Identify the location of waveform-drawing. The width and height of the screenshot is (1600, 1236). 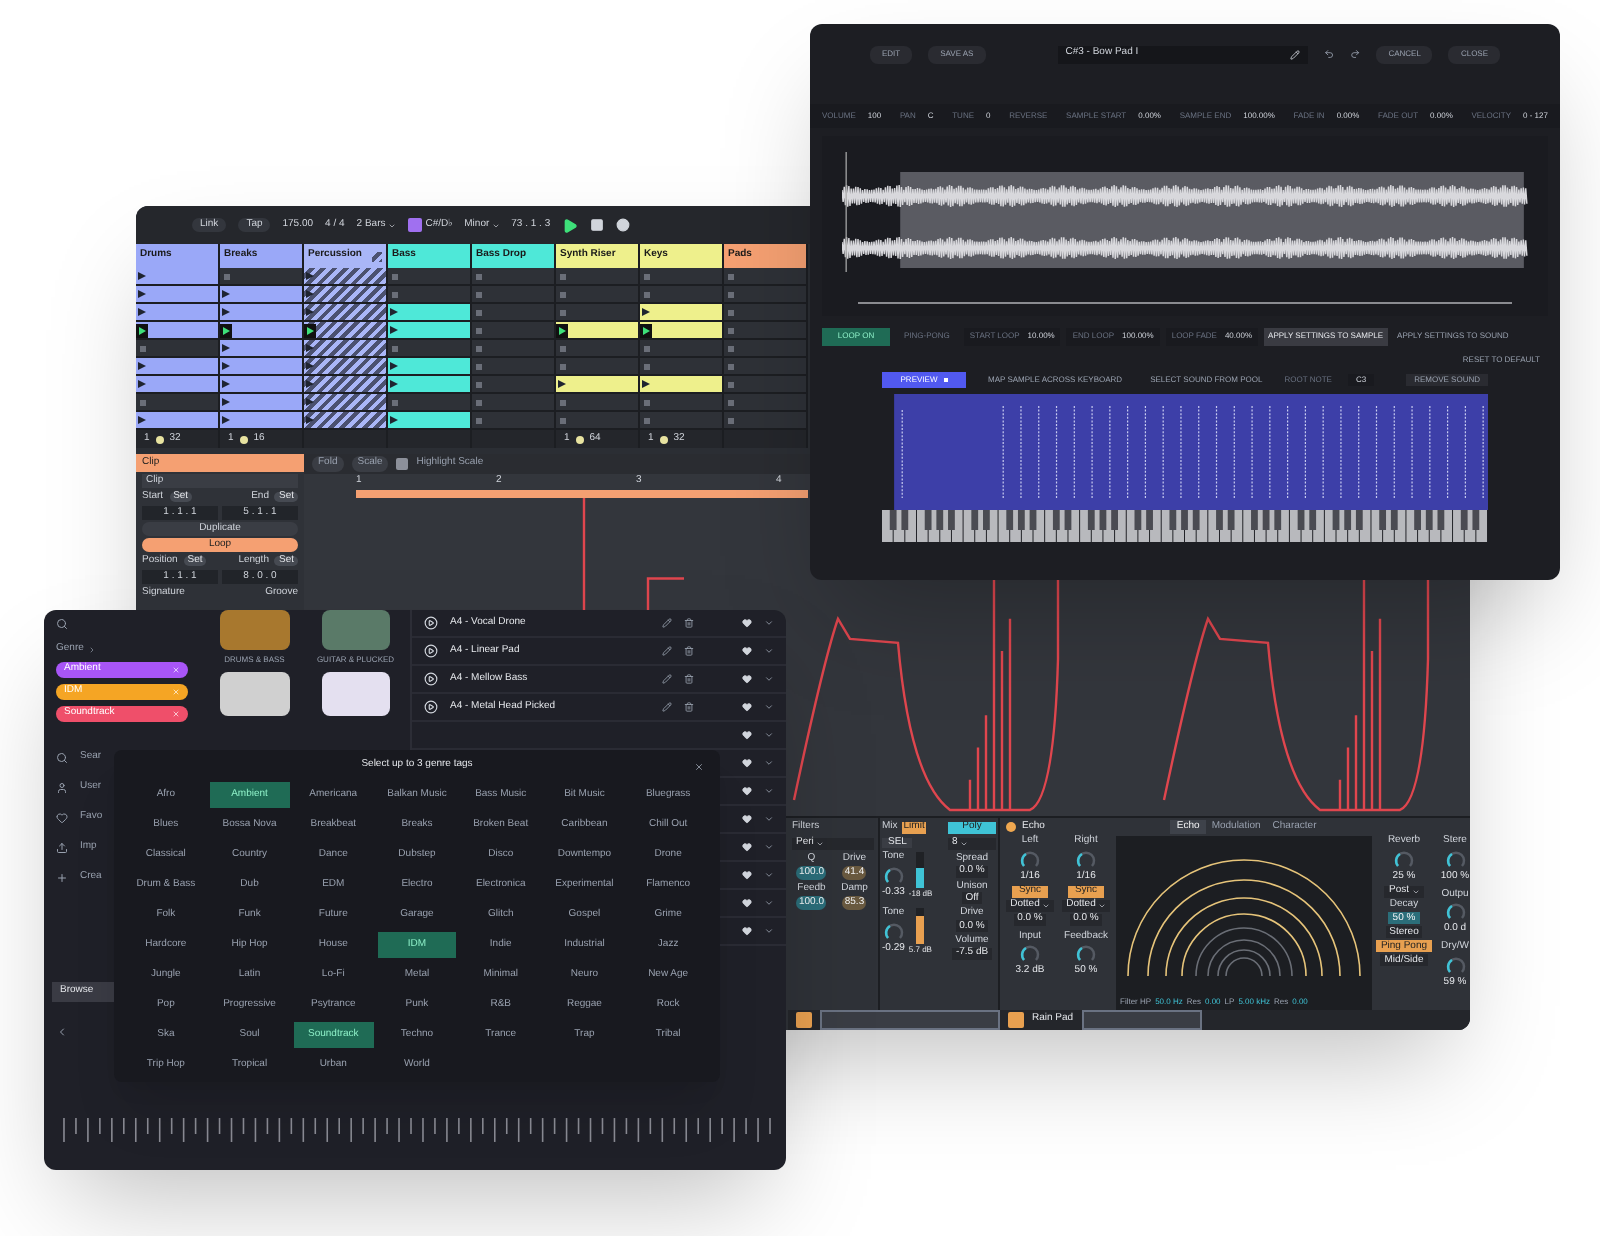
(1185, 212).